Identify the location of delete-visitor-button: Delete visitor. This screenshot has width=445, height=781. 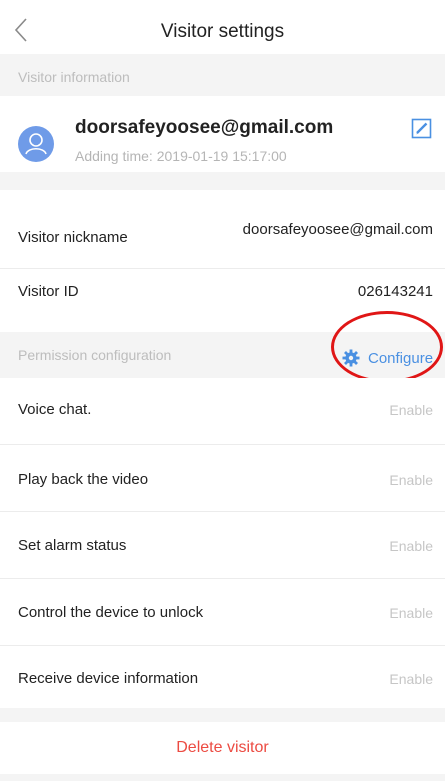
(222, 748).